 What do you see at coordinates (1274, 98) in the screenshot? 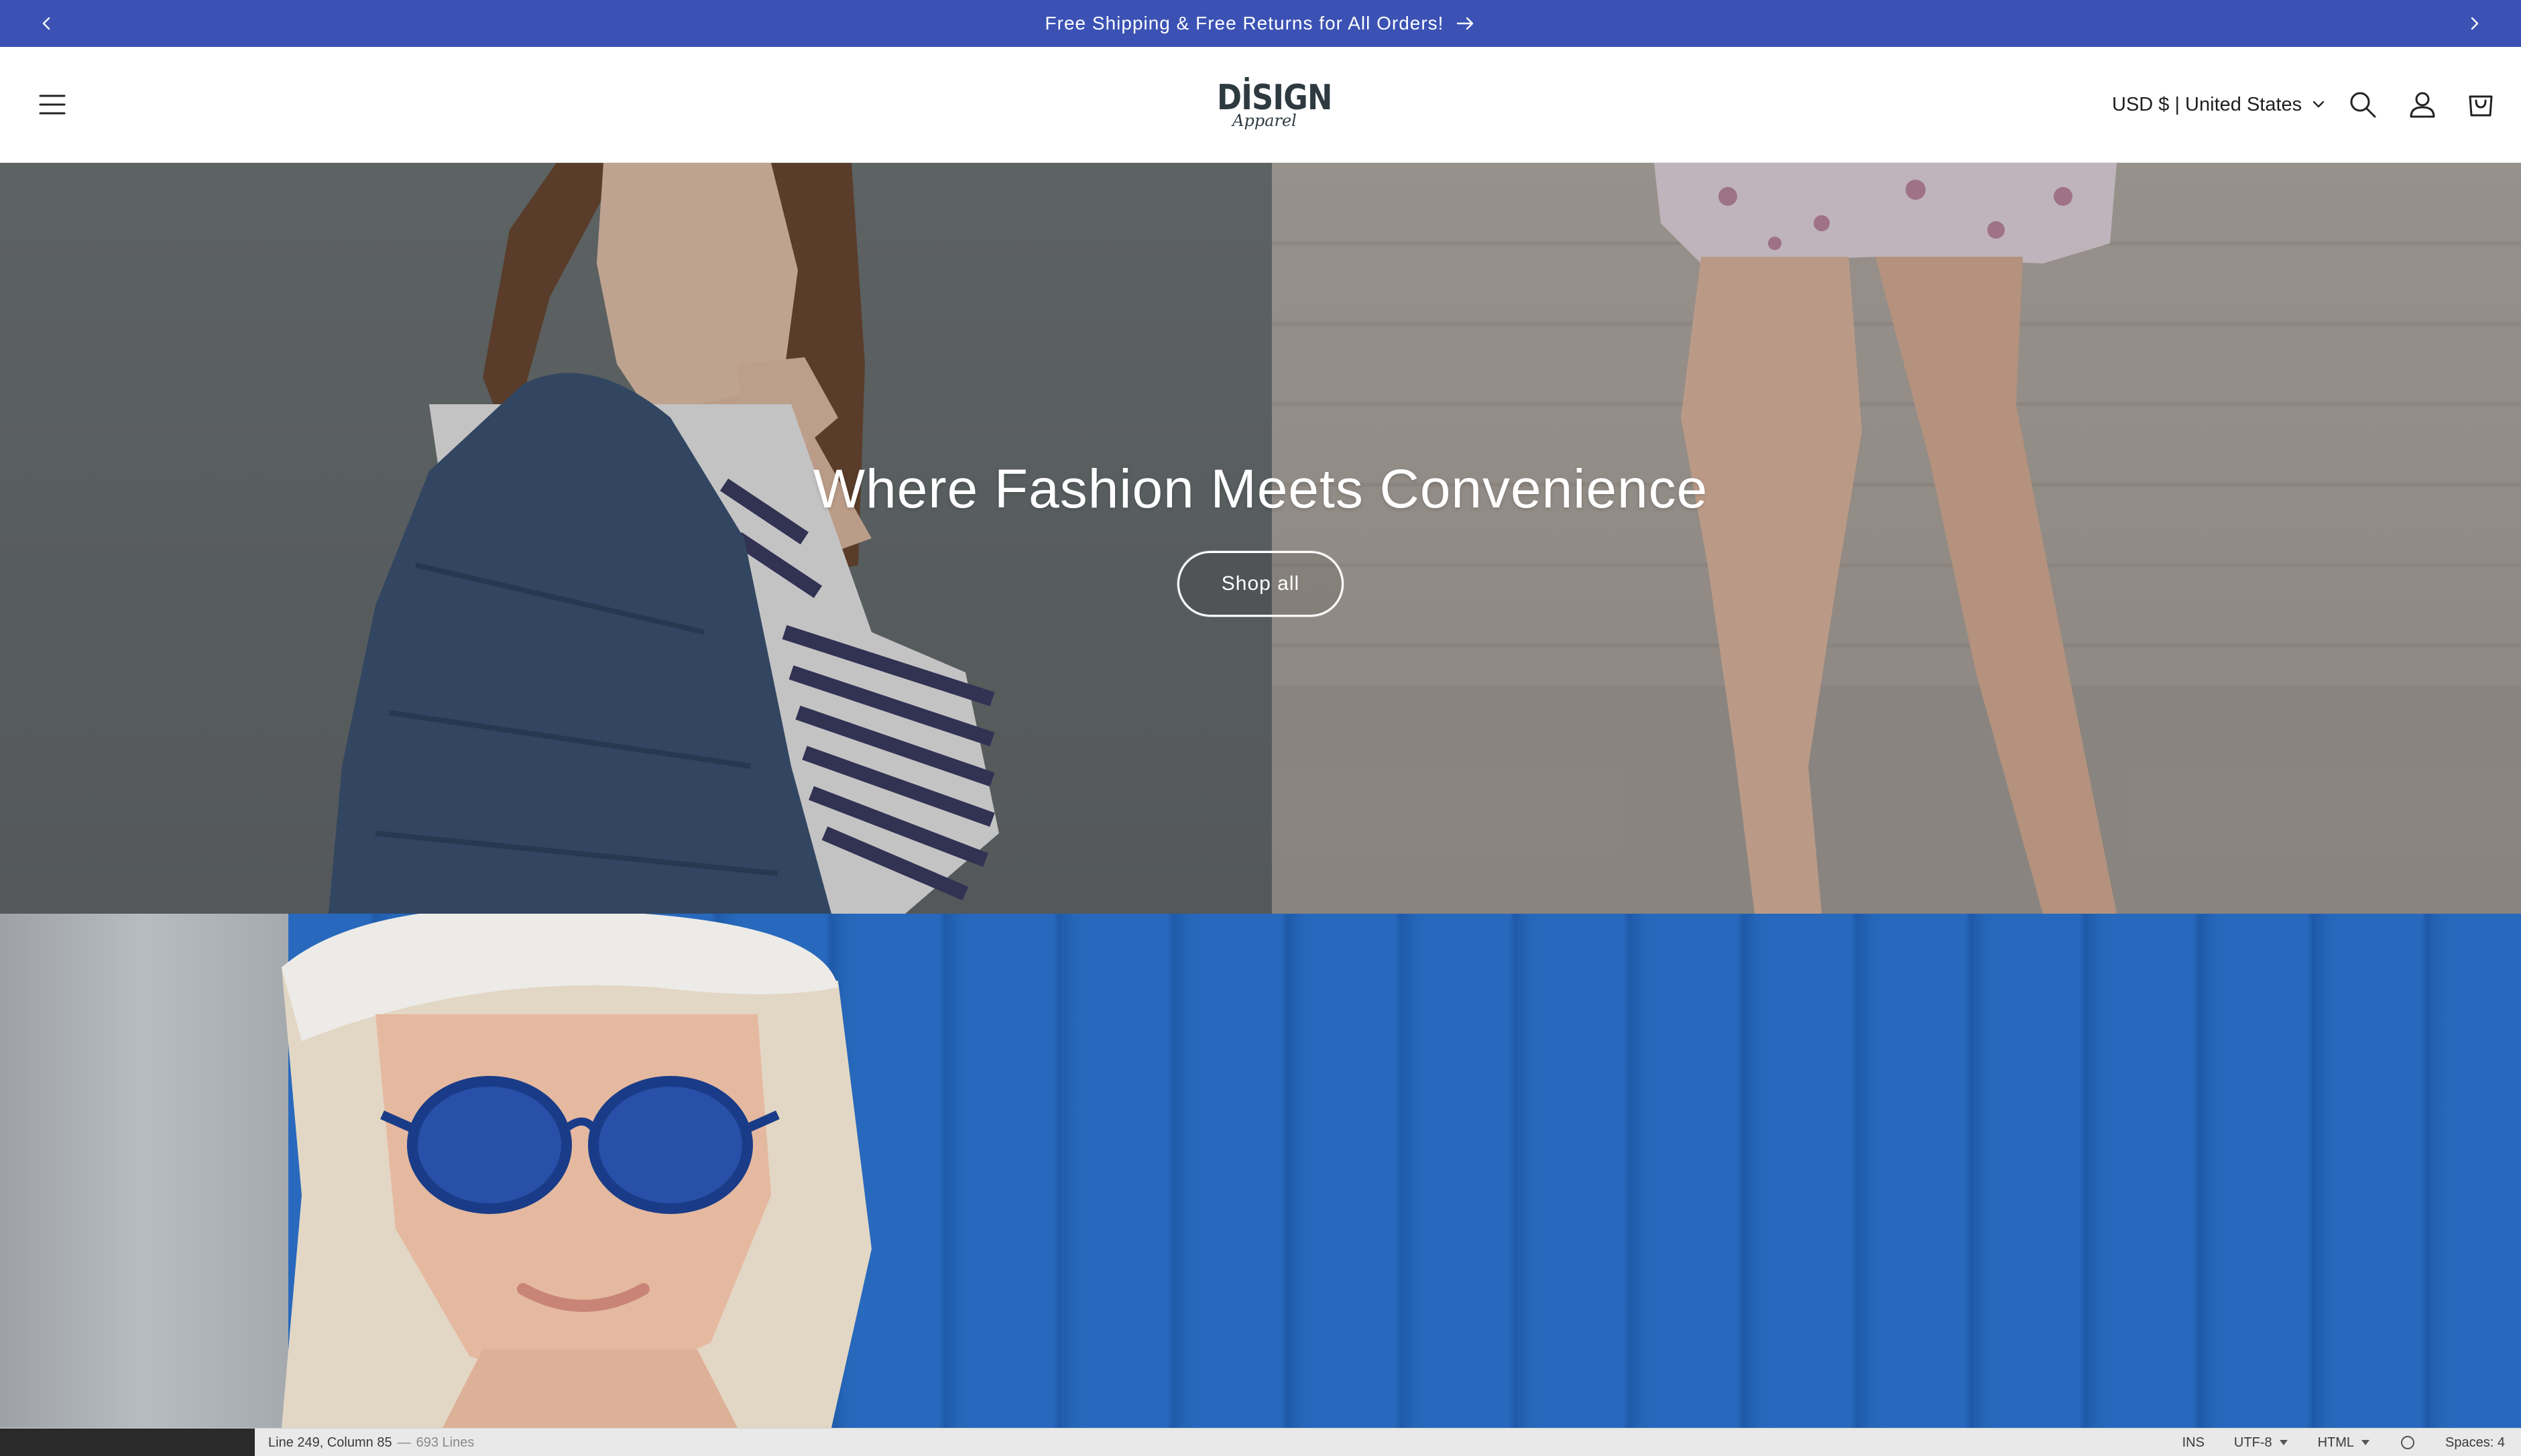
I see `logo-wordmark: DİSIGN` at bounding box center [1274, 98].